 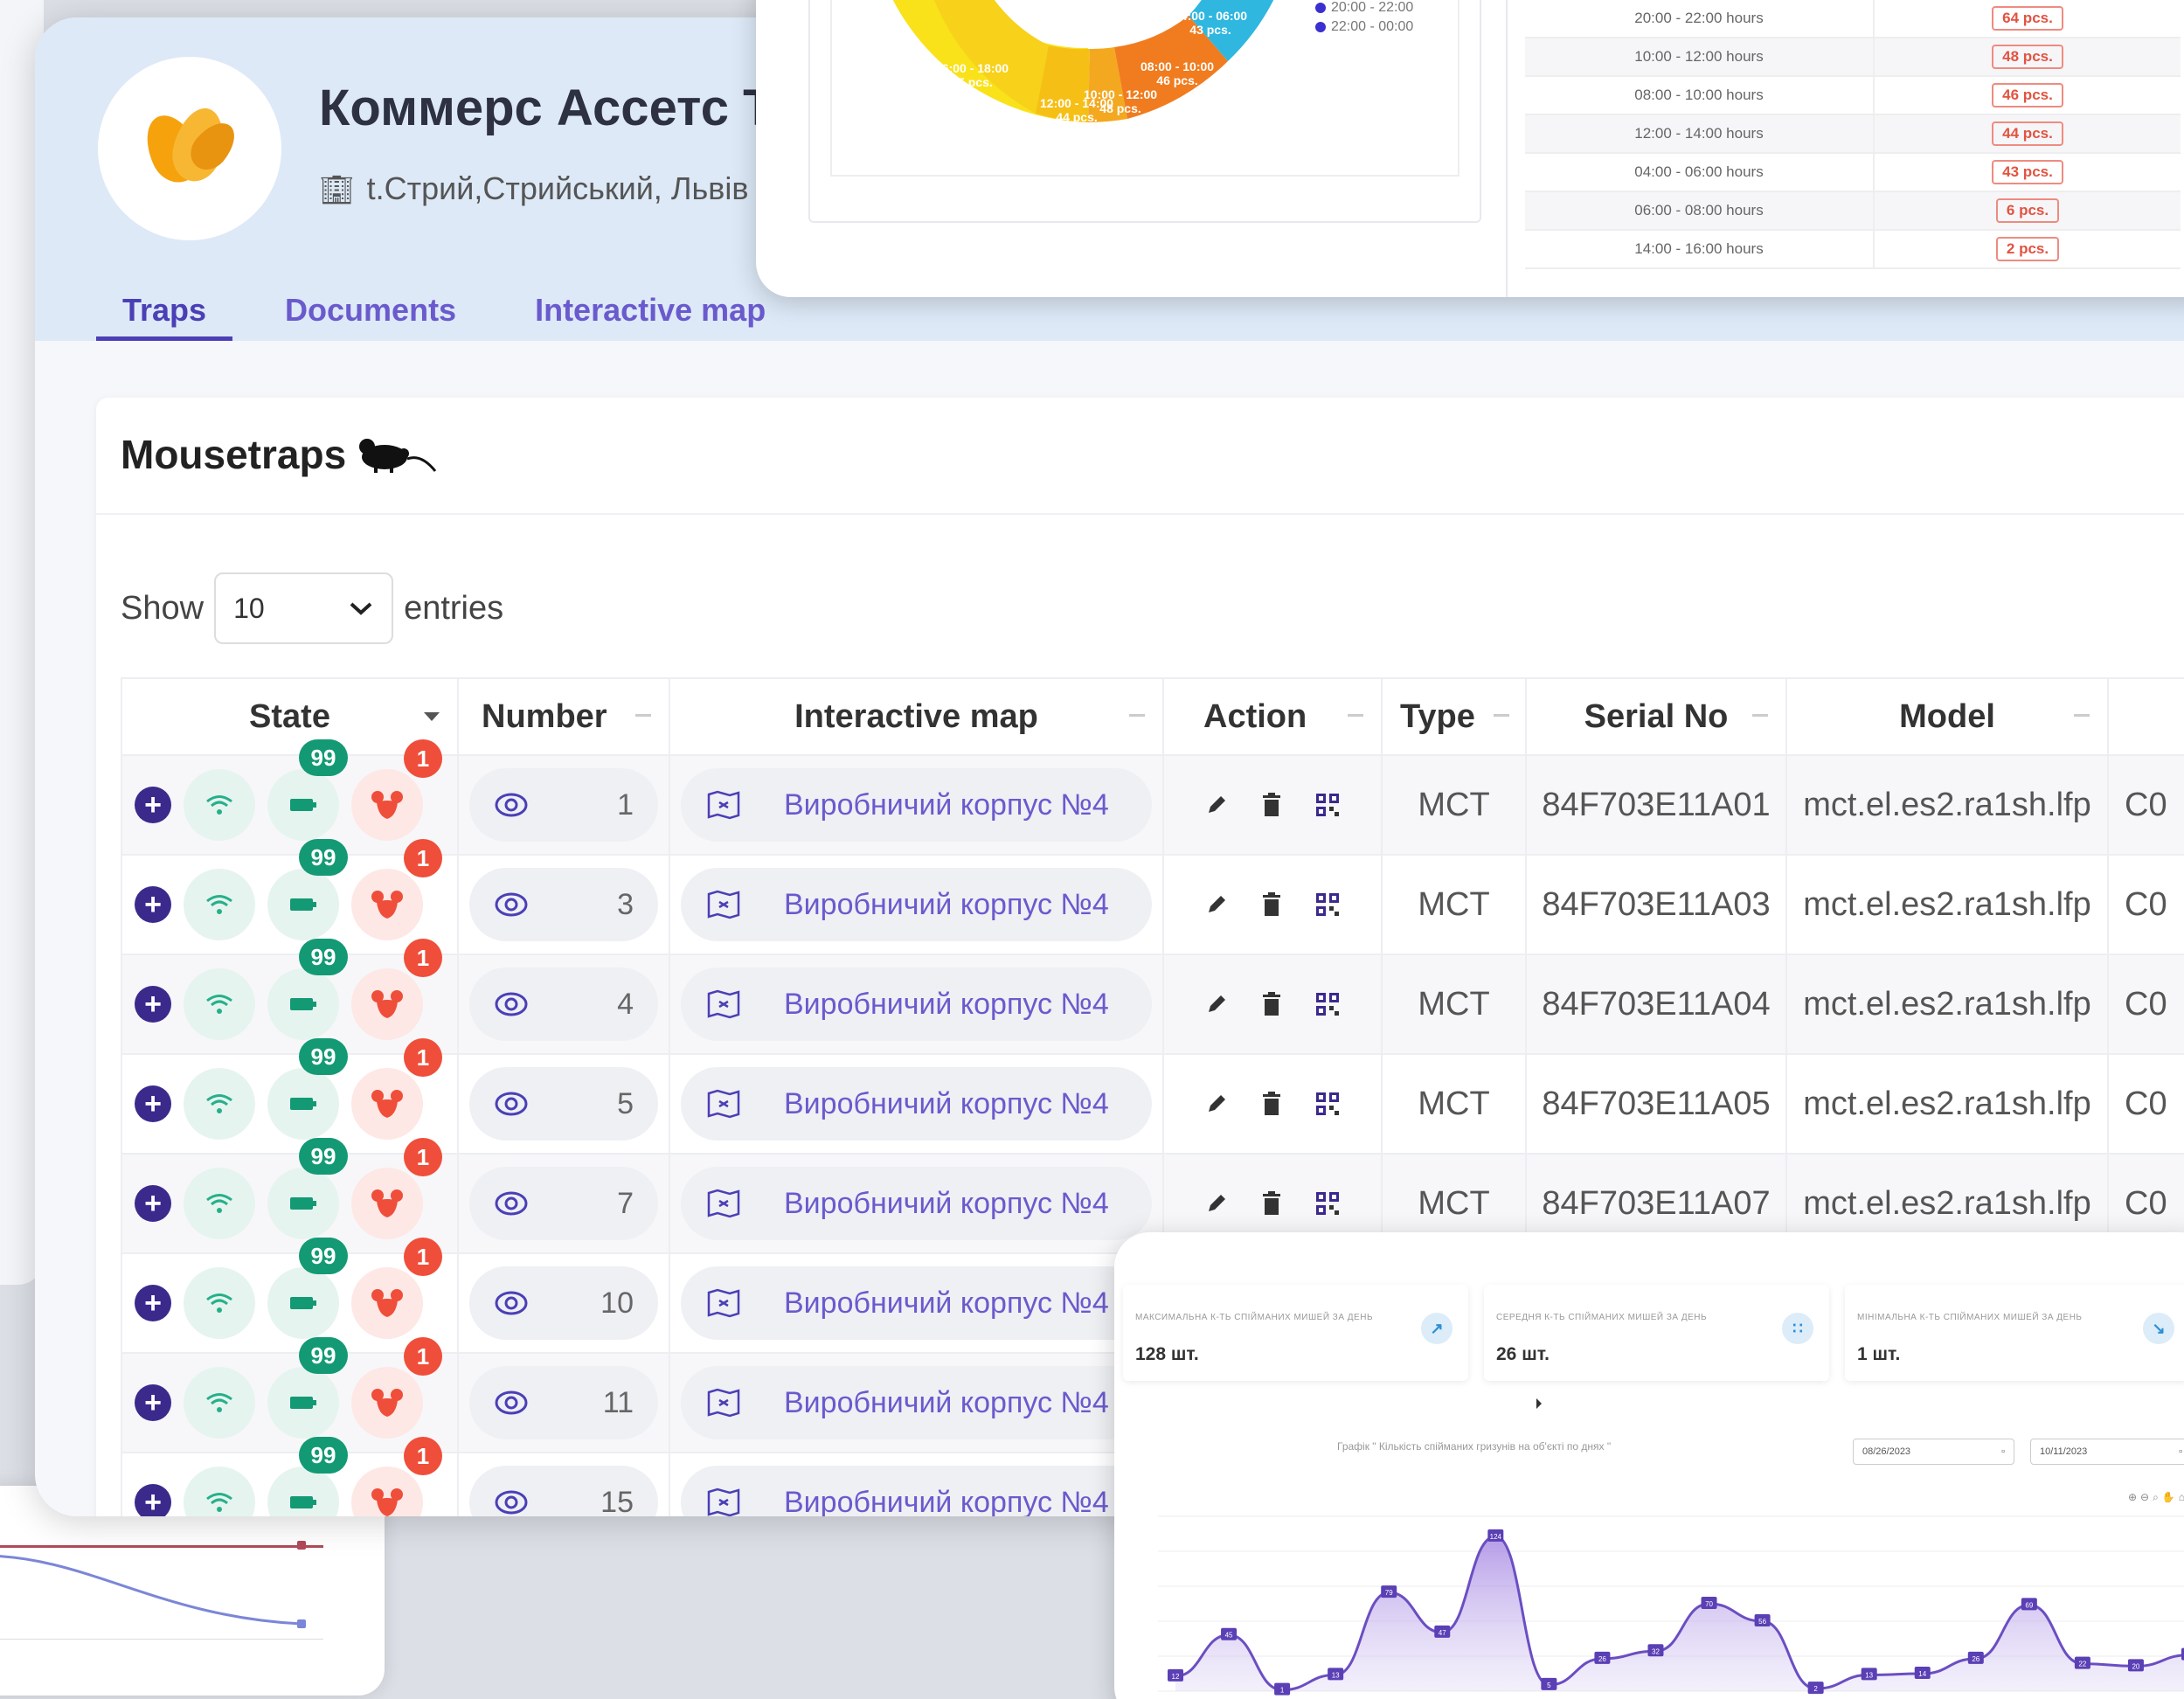 I want to click on slice-label: 04:00 - 06:00 43 pcs., so click(x=1210, y=23).